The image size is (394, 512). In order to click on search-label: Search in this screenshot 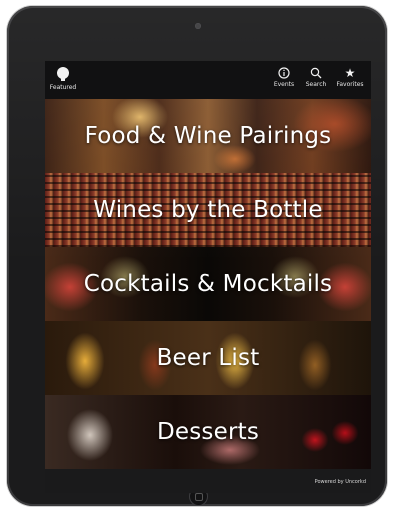, I will do `click(316, 84)`.